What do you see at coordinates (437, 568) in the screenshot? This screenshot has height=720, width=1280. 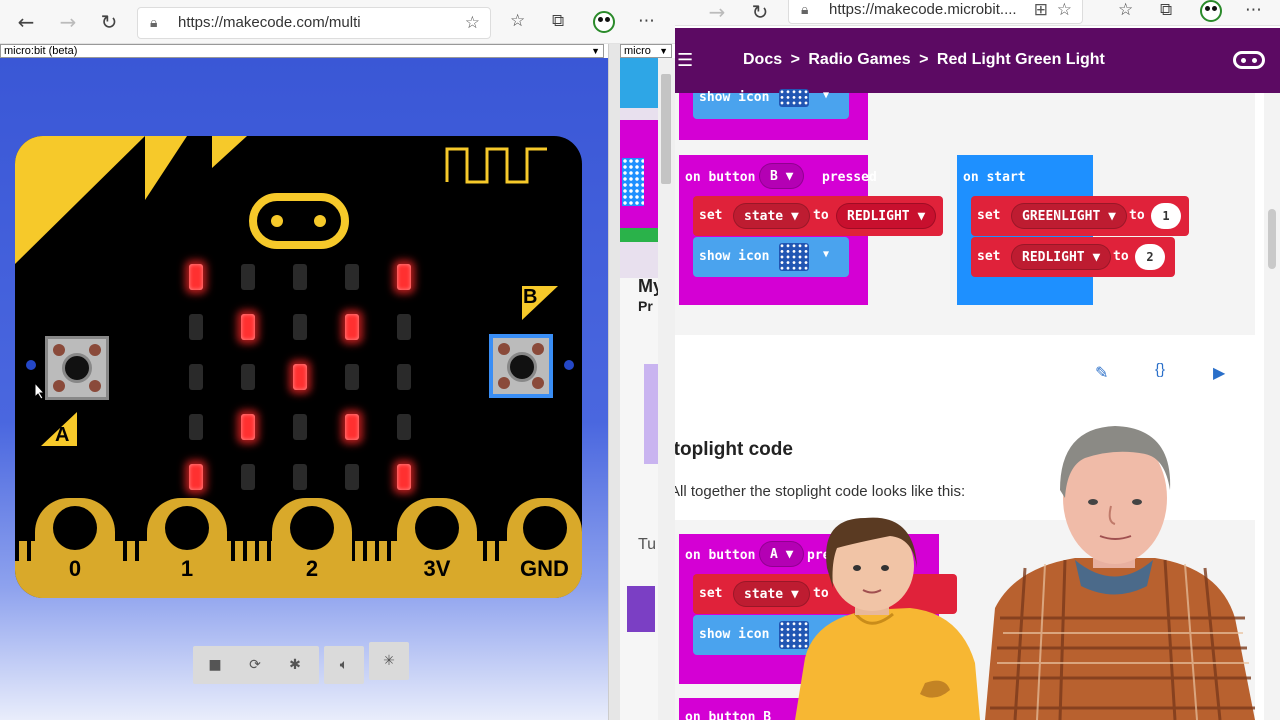 I see `pin-3v-label: 3V` at bounding box center [437, 568].